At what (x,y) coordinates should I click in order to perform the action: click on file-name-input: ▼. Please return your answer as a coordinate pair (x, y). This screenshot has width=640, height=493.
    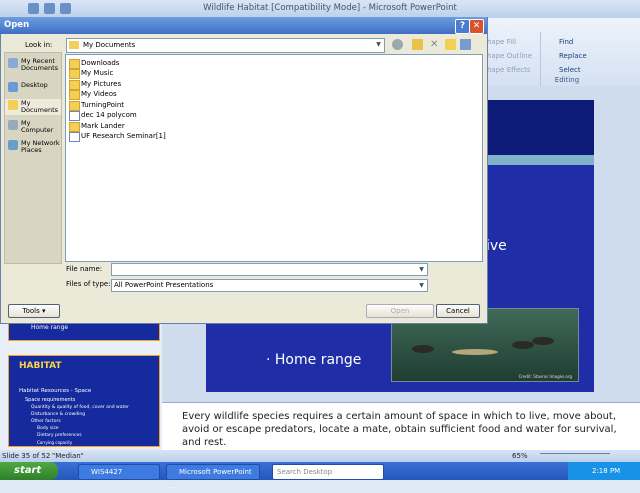
    Looking at the image, I should click on (269, 269).